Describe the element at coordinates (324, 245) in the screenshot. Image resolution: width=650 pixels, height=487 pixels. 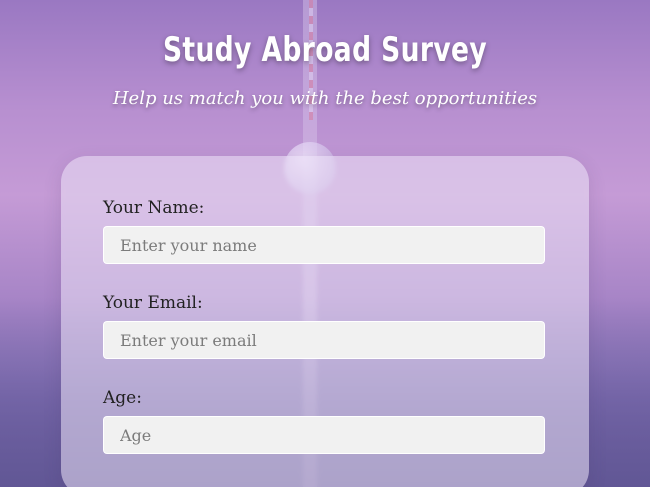
I see `name-input` at that location.